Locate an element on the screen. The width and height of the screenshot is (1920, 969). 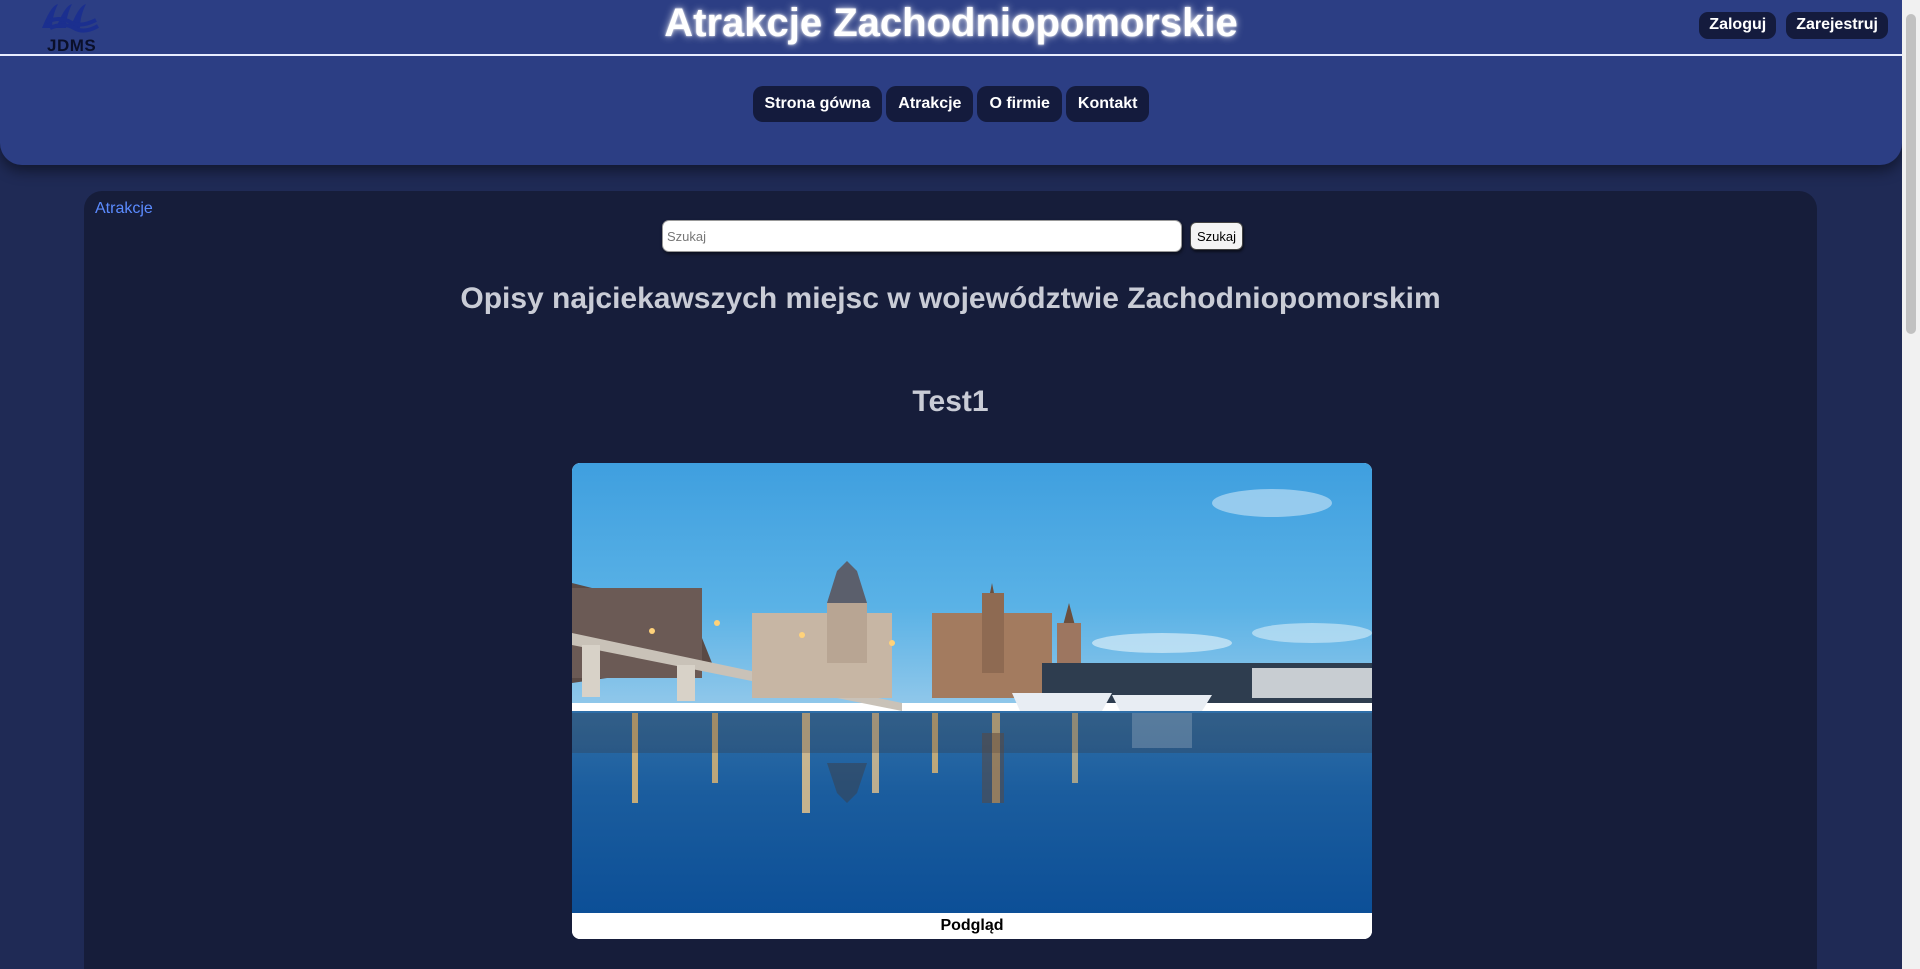
register-button: Zarejestruj is located at coordinates (1837, 25).